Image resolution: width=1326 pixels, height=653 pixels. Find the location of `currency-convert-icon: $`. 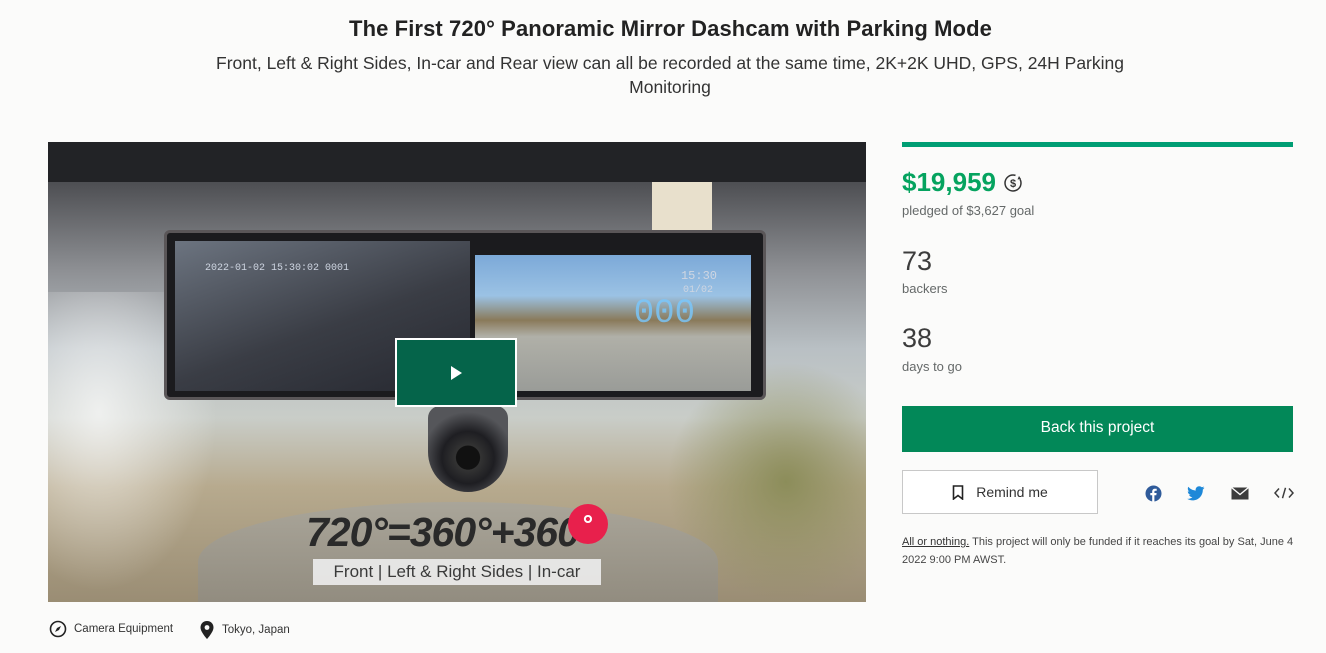

currency-convert-icon: $ is located at coordinates (1013, 183).